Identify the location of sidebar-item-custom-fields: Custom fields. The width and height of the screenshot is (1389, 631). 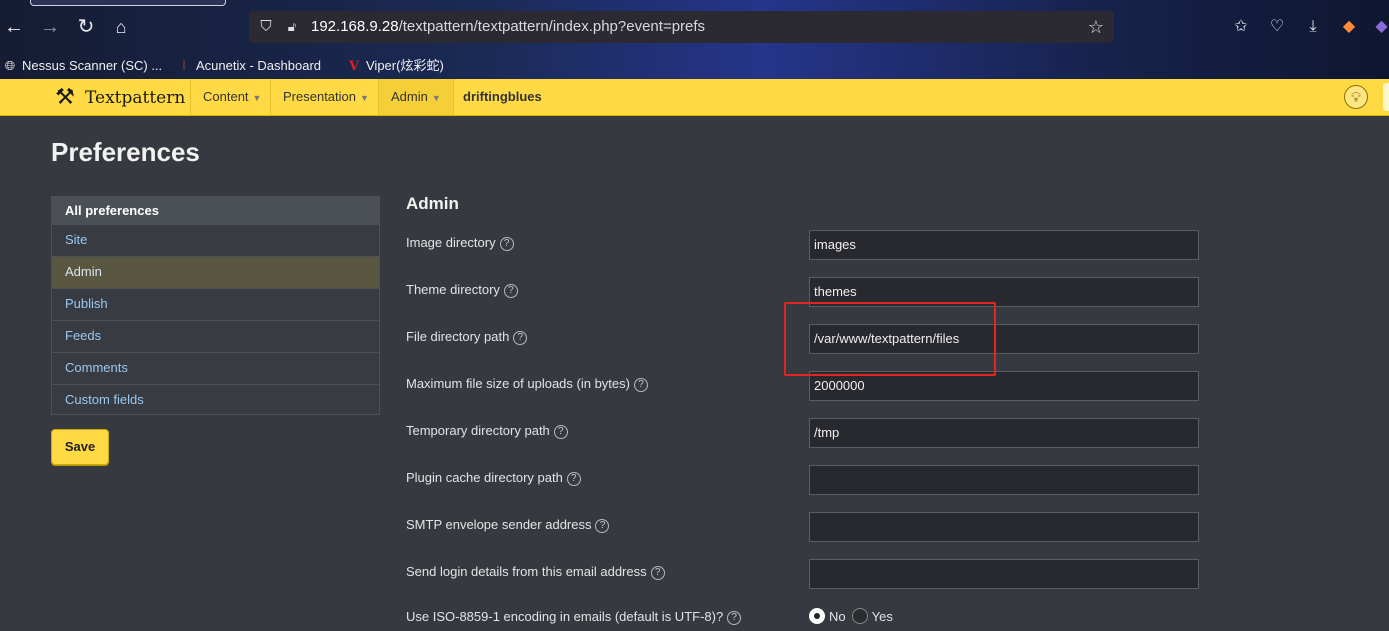
(215, 400).